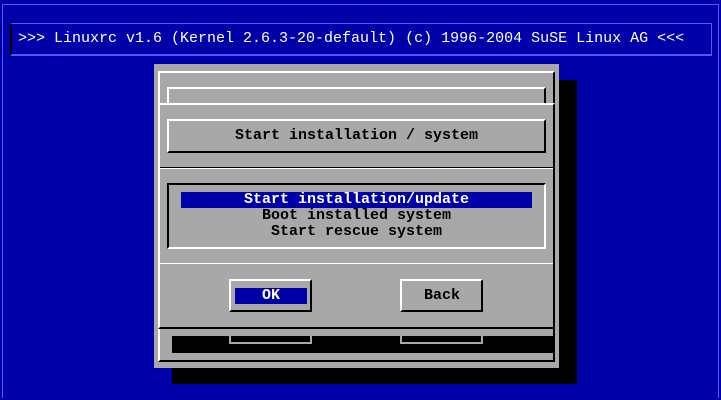 The width and height of the screenshot is (721, 400). Describe the element at coordinates (363, 344) in the screenshot. I see `background-window-bottom` at that location.